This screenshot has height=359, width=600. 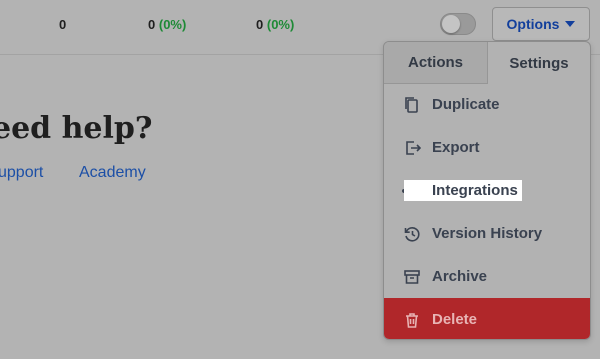 I want to click on dropdown-tabs: Actions Settings, so click(x=487, y=63).